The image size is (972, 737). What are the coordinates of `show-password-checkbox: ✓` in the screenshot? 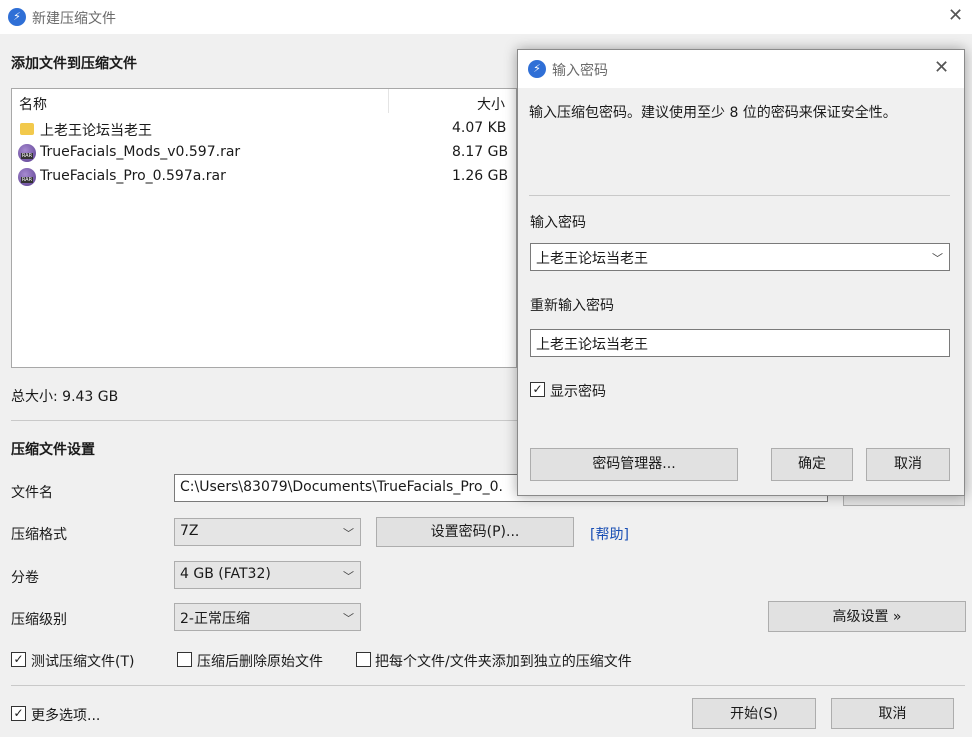 It's located at (537, 389).